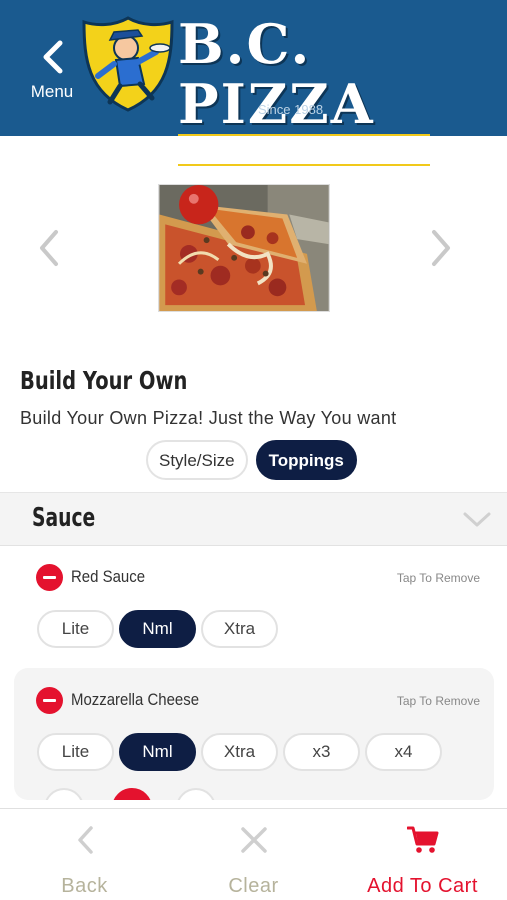 The height and width of the screenshot is (900, 507). I want to click on amount-options: Lite Nml Xtra x3 x4, so click(239, 752).